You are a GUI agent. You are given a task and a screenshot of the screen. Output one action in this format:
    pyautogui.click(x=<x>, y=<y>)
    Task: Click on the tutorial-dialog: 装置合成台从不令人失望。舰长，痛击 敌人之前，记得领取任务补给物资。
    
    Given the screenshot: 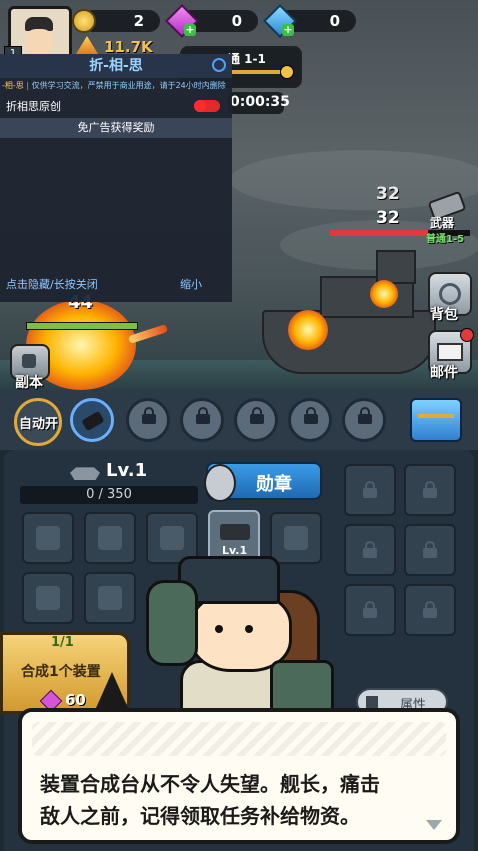 What is the action you would take?
    pyautogui.click(x=239, y=776)
    